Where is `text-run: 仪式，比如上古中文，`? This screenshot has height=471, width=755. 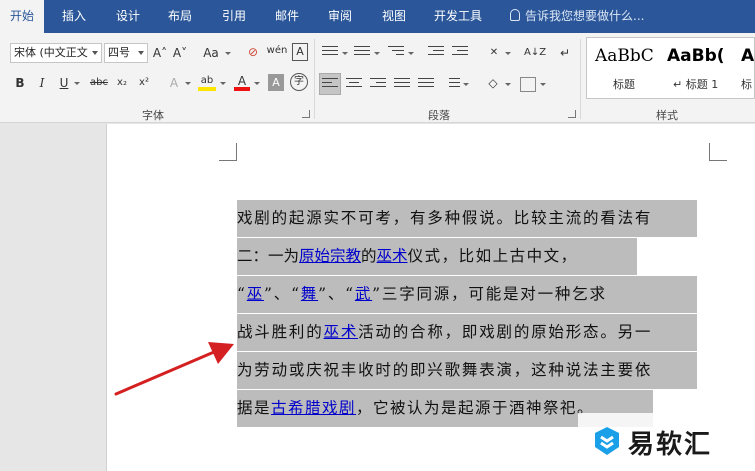 text-run: 仪式，比如上古中文， is located at coordinates (492, 256).